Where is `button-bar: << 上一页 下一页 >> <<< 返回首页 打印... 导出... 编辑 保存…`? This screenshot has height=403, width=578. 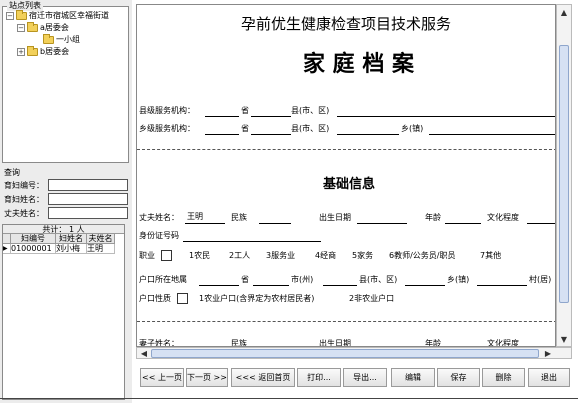
button-bar: << 上一页 下一页 >> <<< 返回首页 打印... 导出... 编辑 保存… is located at coordinates (355, 378).